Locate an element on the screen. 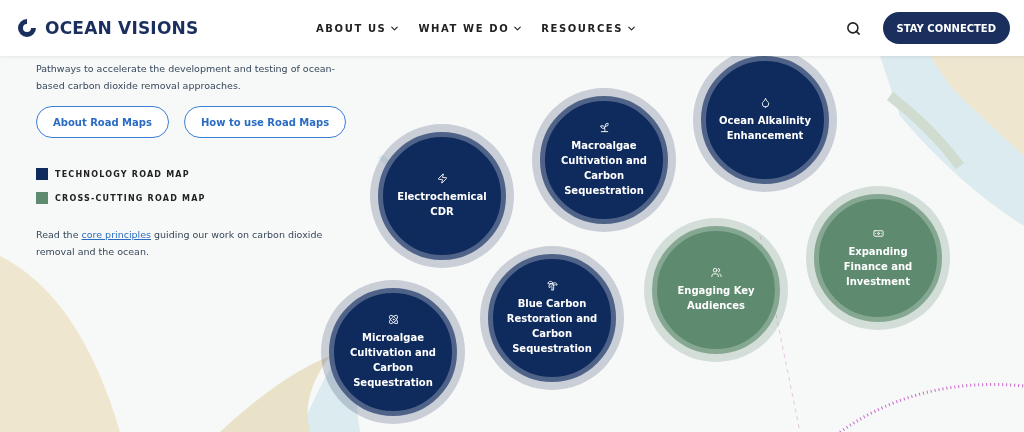  nav-link: RESOURCES is located at coordinates (589, 28).